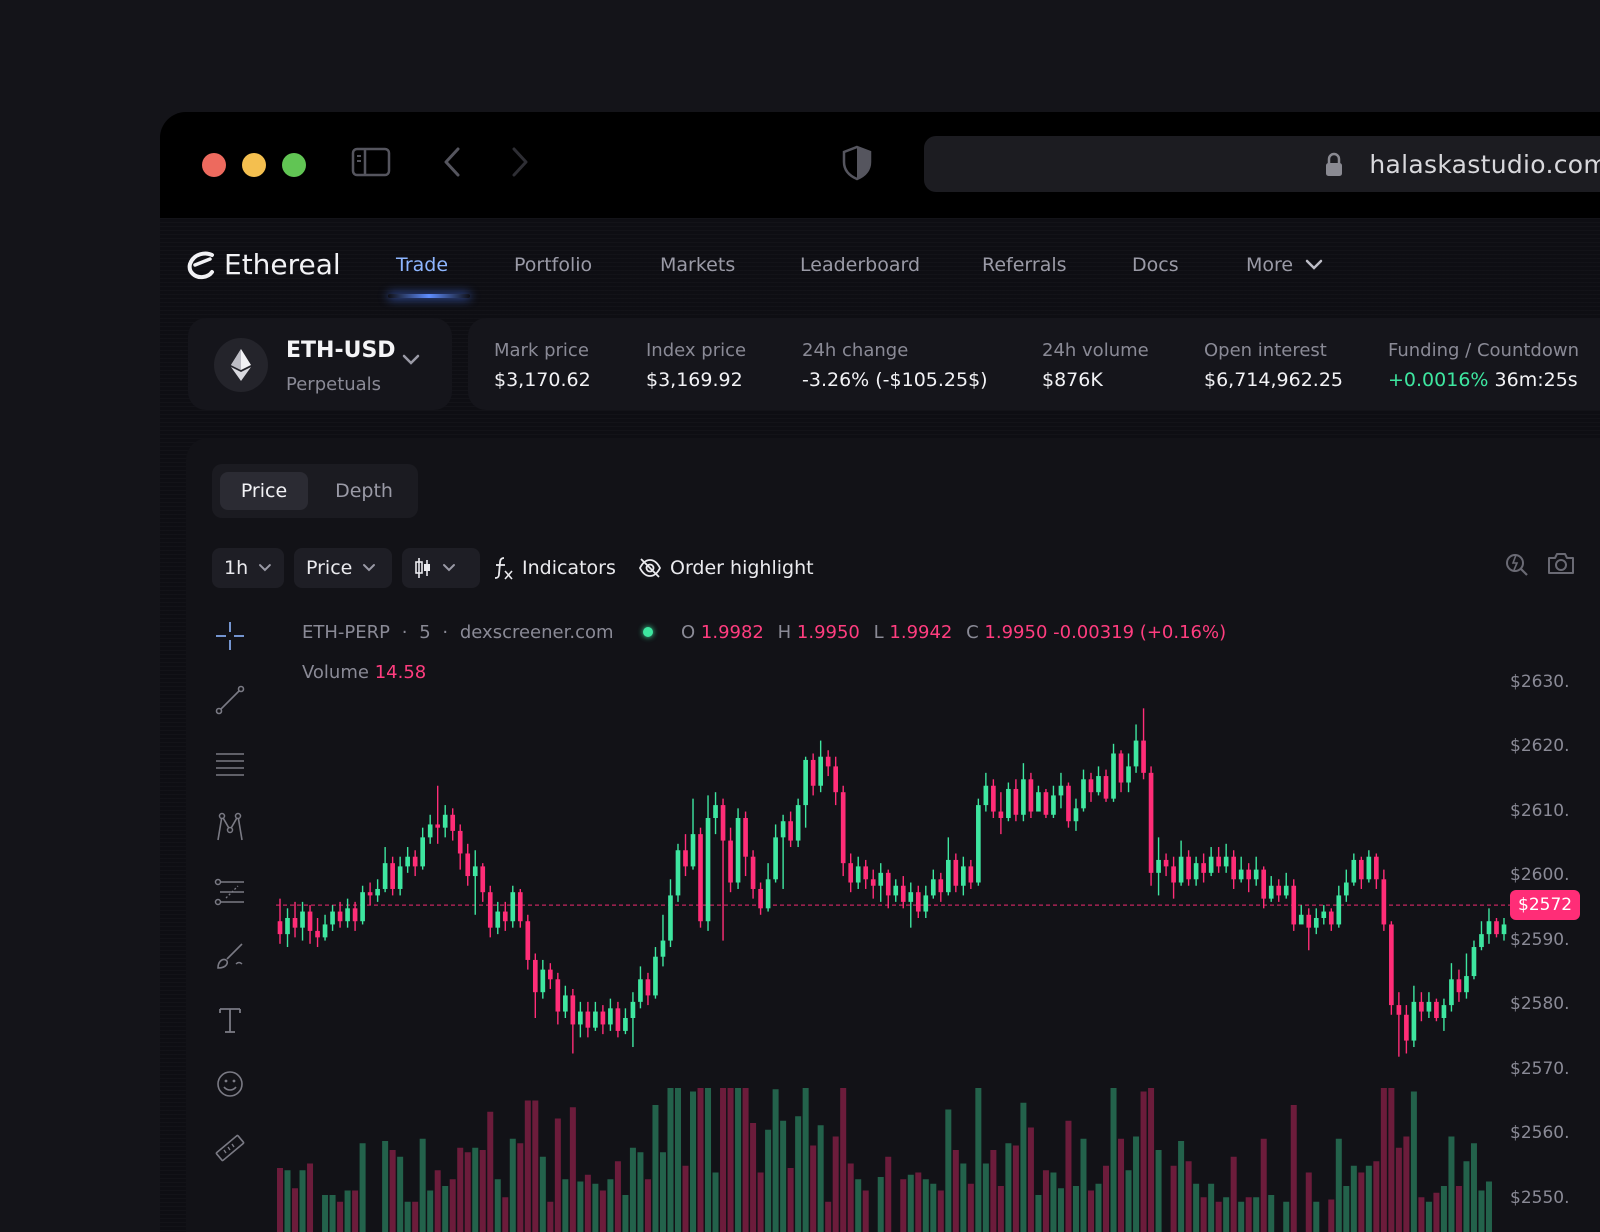  I want to click on fib-tool-icon, so click(230, 892).